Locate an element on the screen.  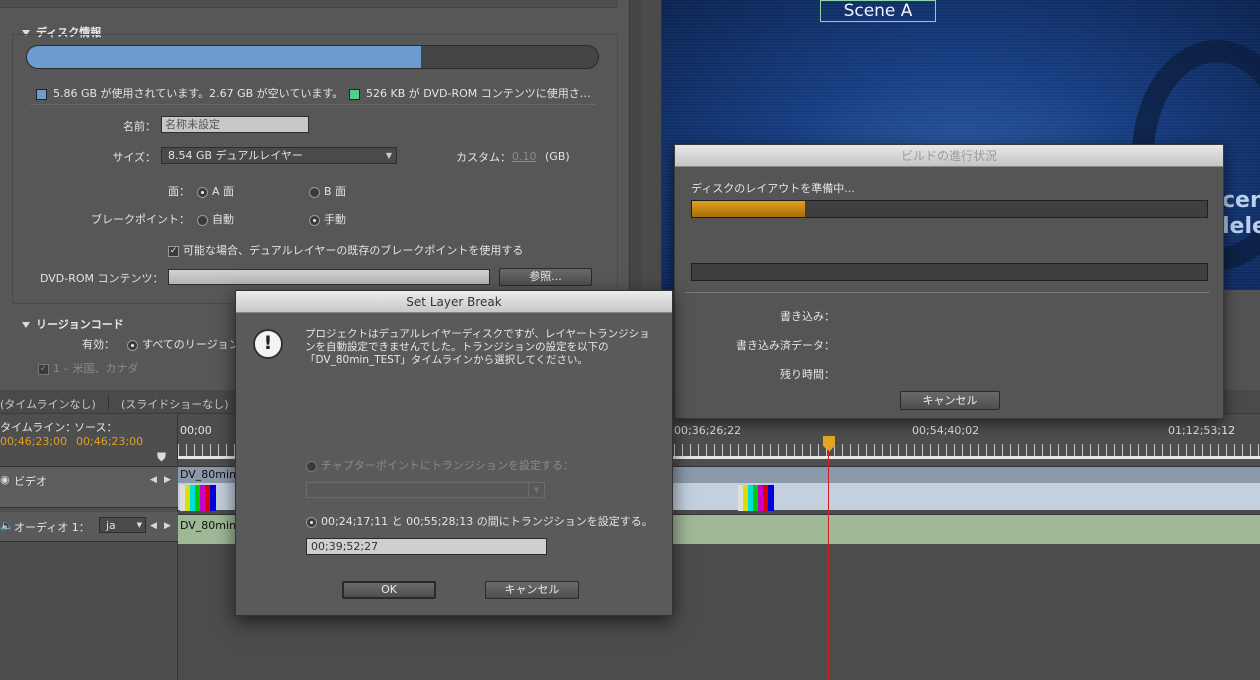
alert-icon: ! is located at coordinates (268, 344).